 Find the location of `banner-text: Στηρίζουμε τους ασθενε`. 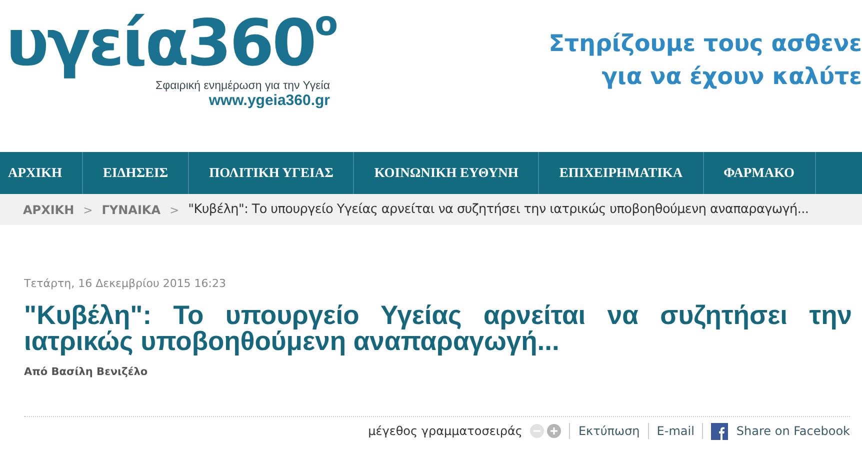

banner-text: Στηρίζουμε τους ασθενε is located at coordinates (705, 44).